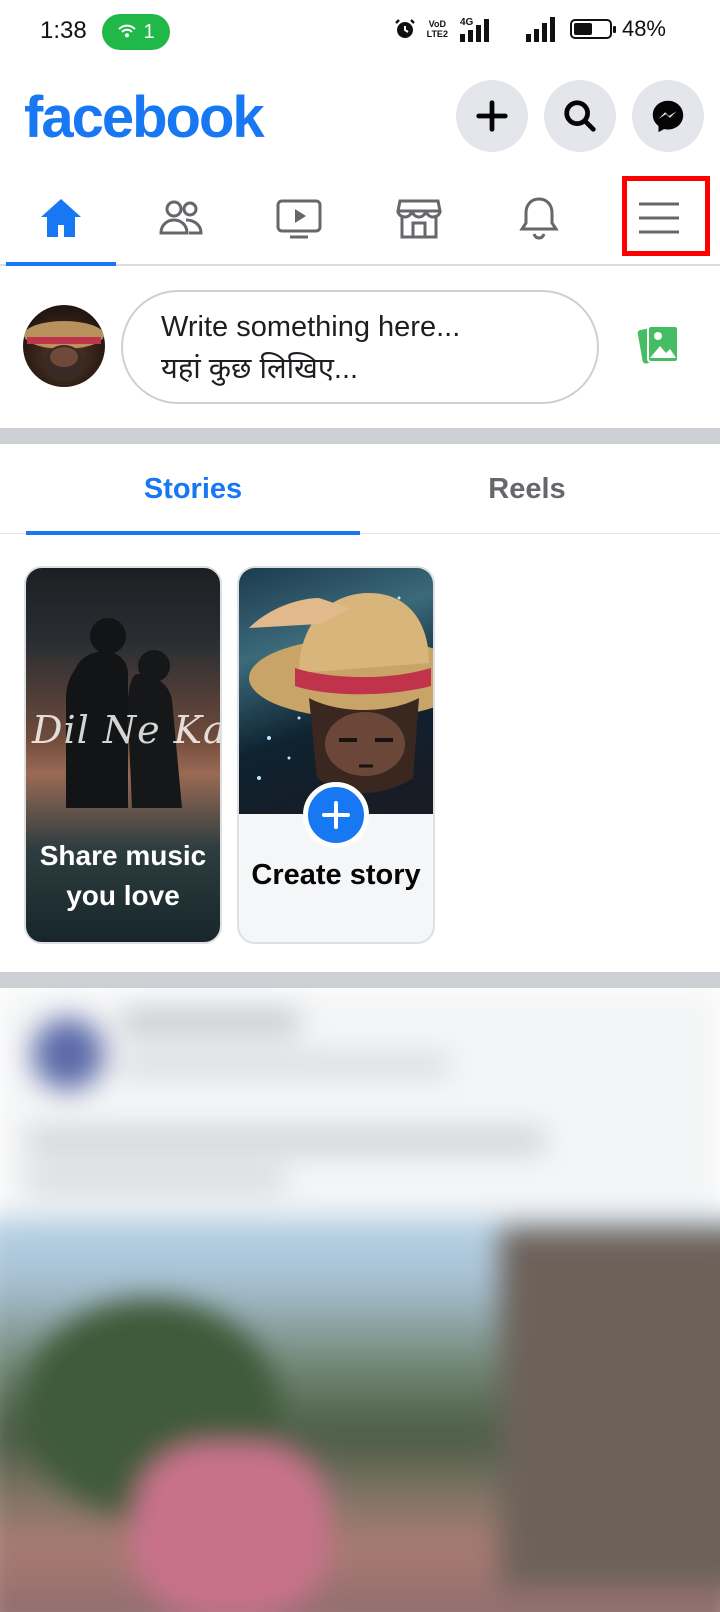  What do you see at coordinates (360, 219) in the screenshot?
I see `main-nav` at bounding box center [360, 219].